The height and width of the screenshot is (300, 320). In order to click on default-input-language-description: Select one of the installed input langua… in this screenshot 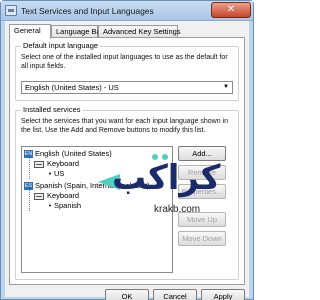, I will do `click(124, 62)`.